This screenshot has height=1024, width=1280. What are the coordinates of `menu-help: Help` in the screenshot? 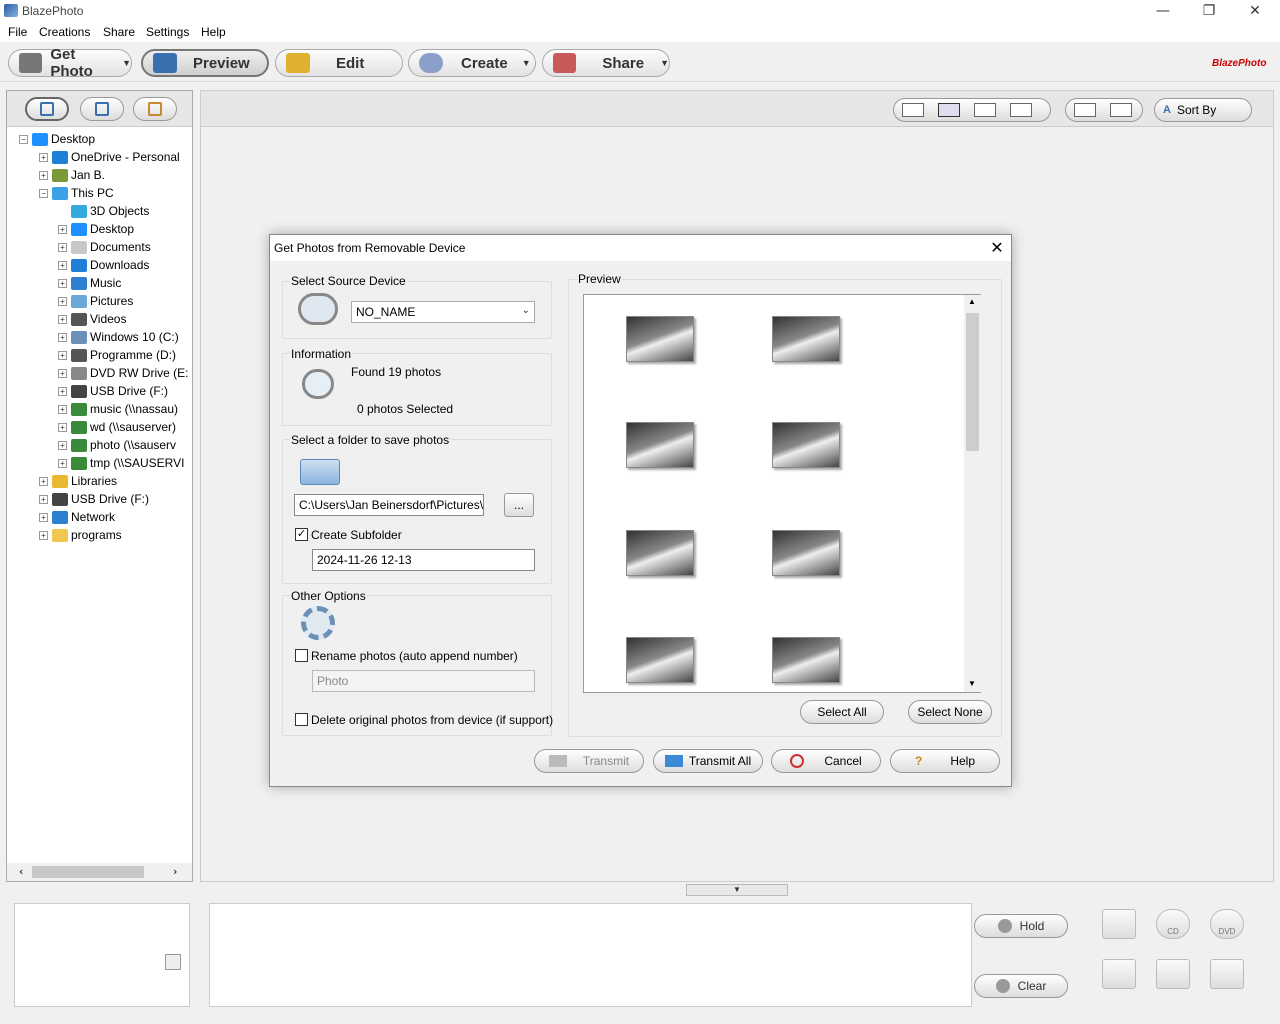 It's located at (213, 32).